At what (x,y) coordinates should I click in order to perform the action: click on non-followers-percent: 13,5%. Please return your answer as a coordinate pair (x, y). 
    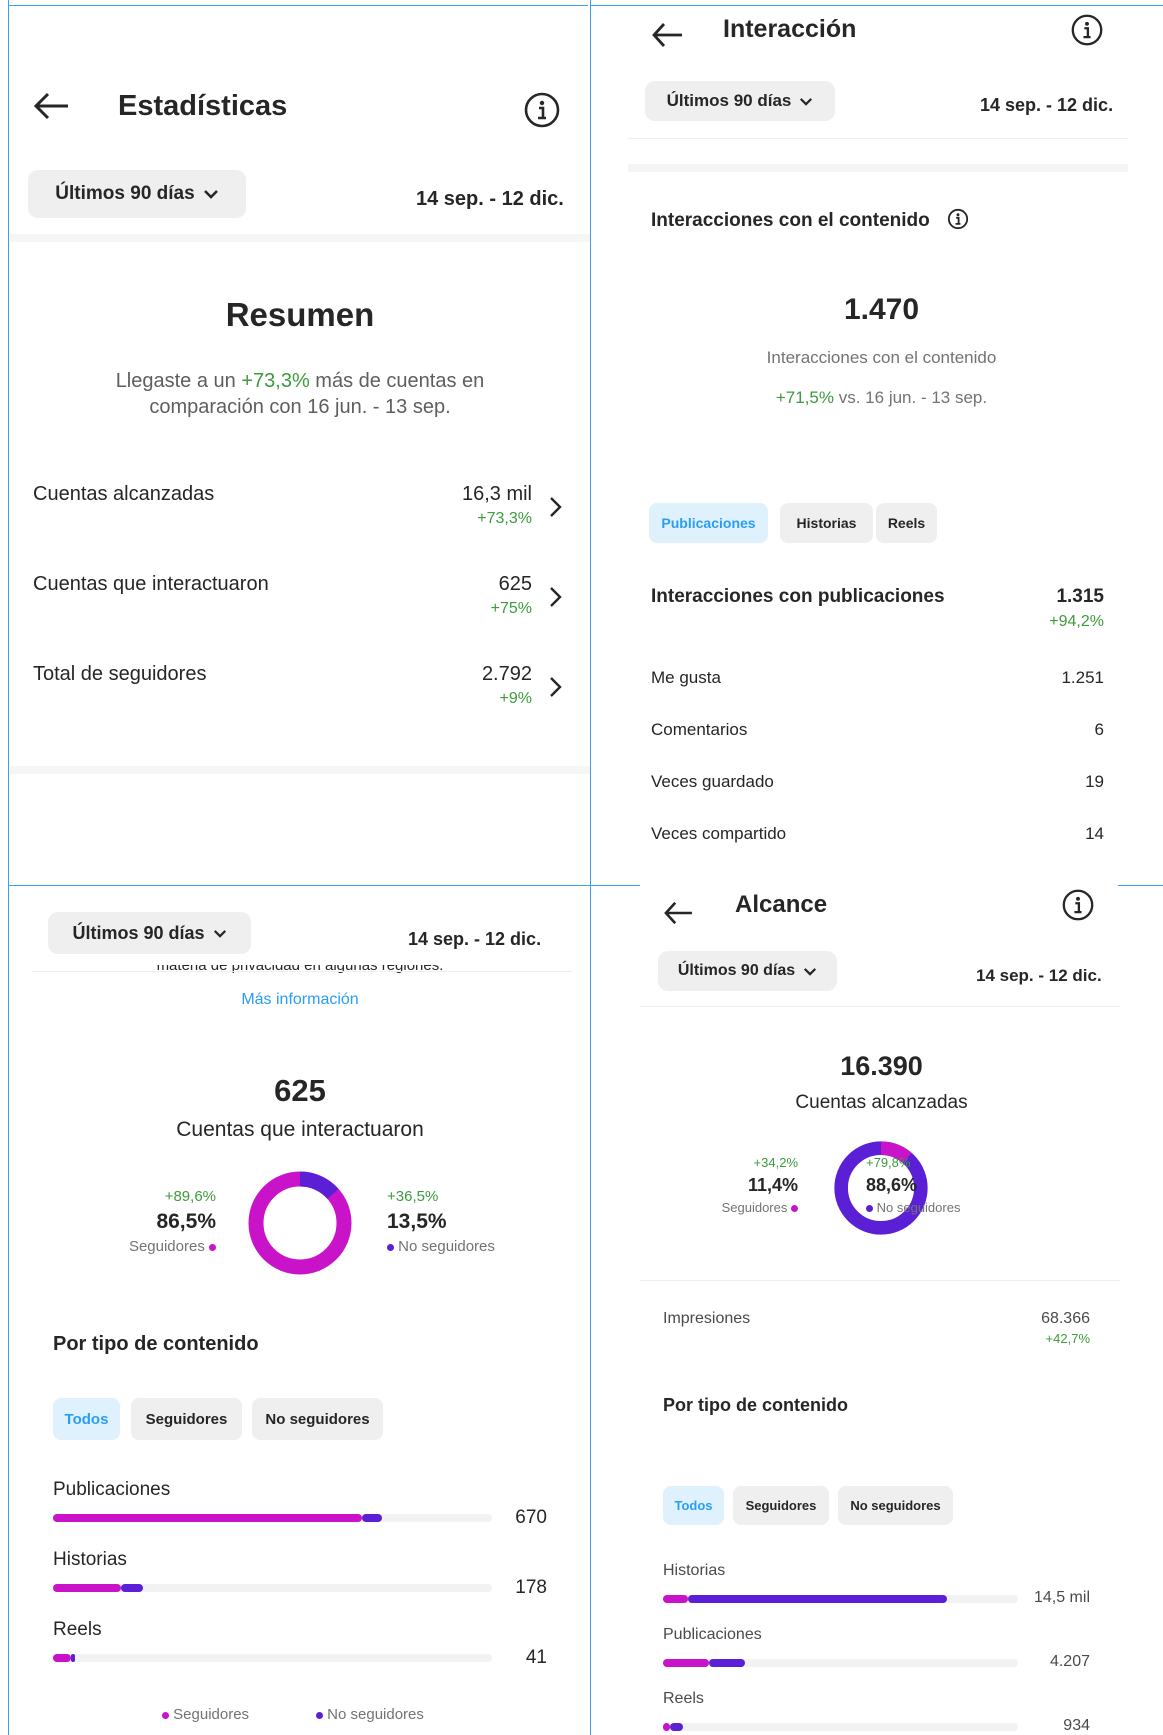
    Looking at the image, I should click on (417, 1221).